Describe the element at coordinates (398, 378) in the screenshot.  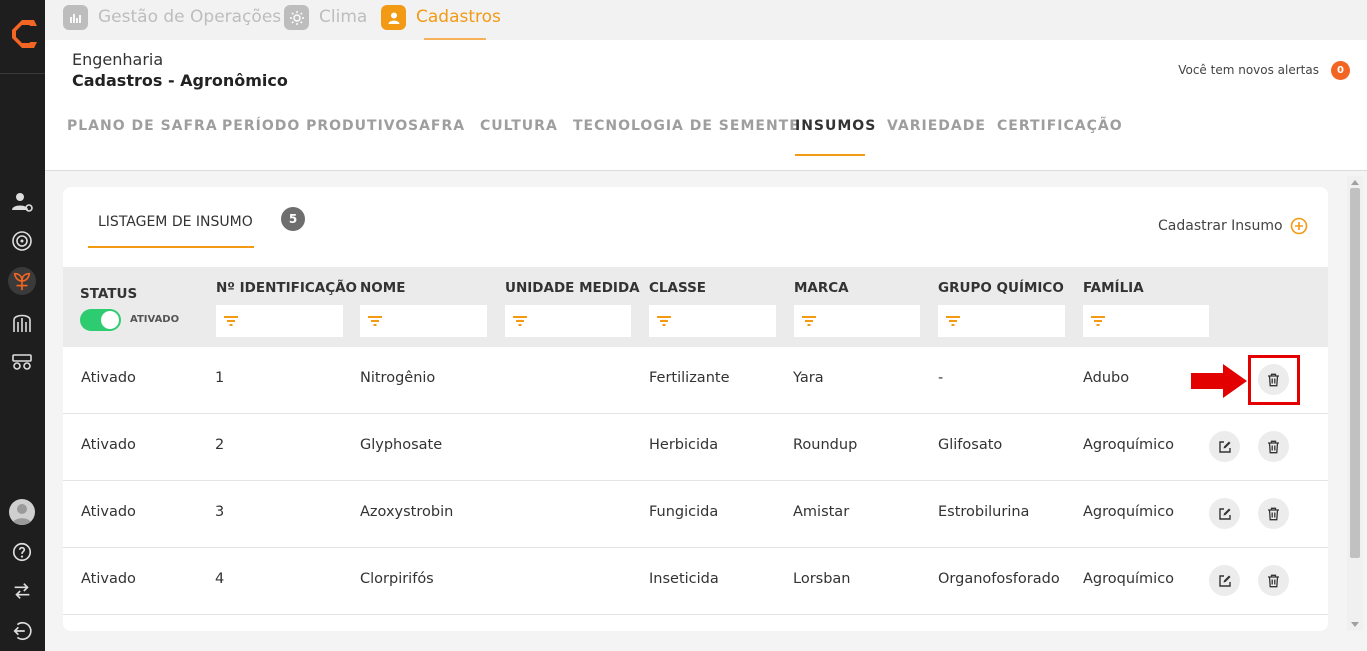
I see `cell-nome: Nitrogênio` at that location.